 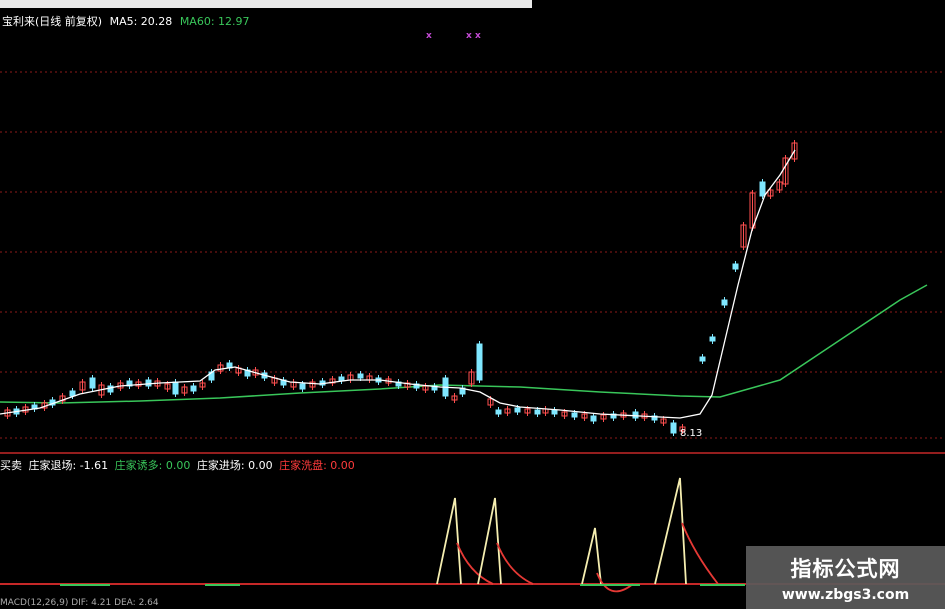 What do you see at coordinates (473, 36) in the screenshot?
I see `signal-mark: x x` at bounding box center [473, 36].